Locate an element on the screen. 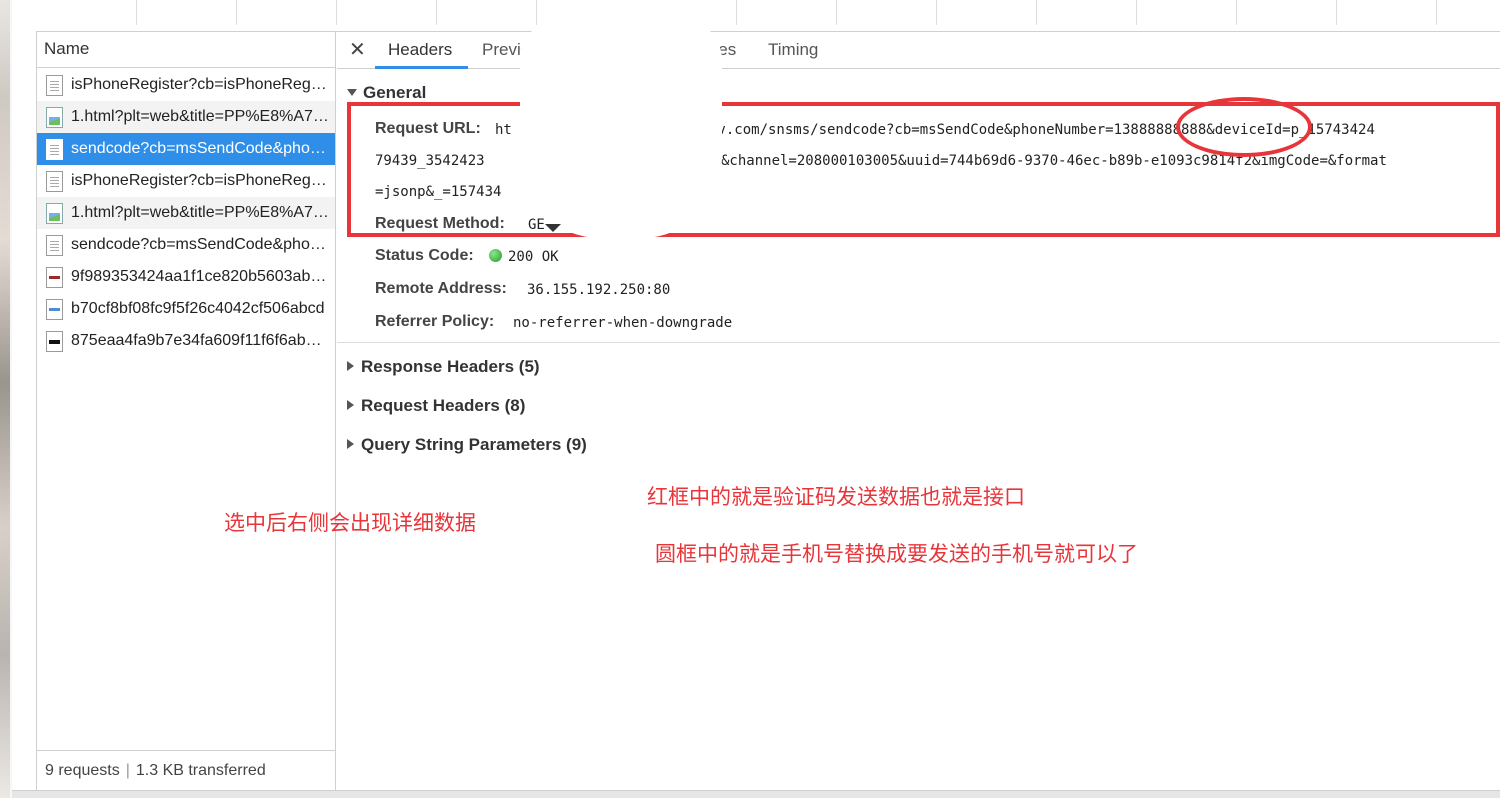  active-tab-indicator is located at coordinates (421, 67).